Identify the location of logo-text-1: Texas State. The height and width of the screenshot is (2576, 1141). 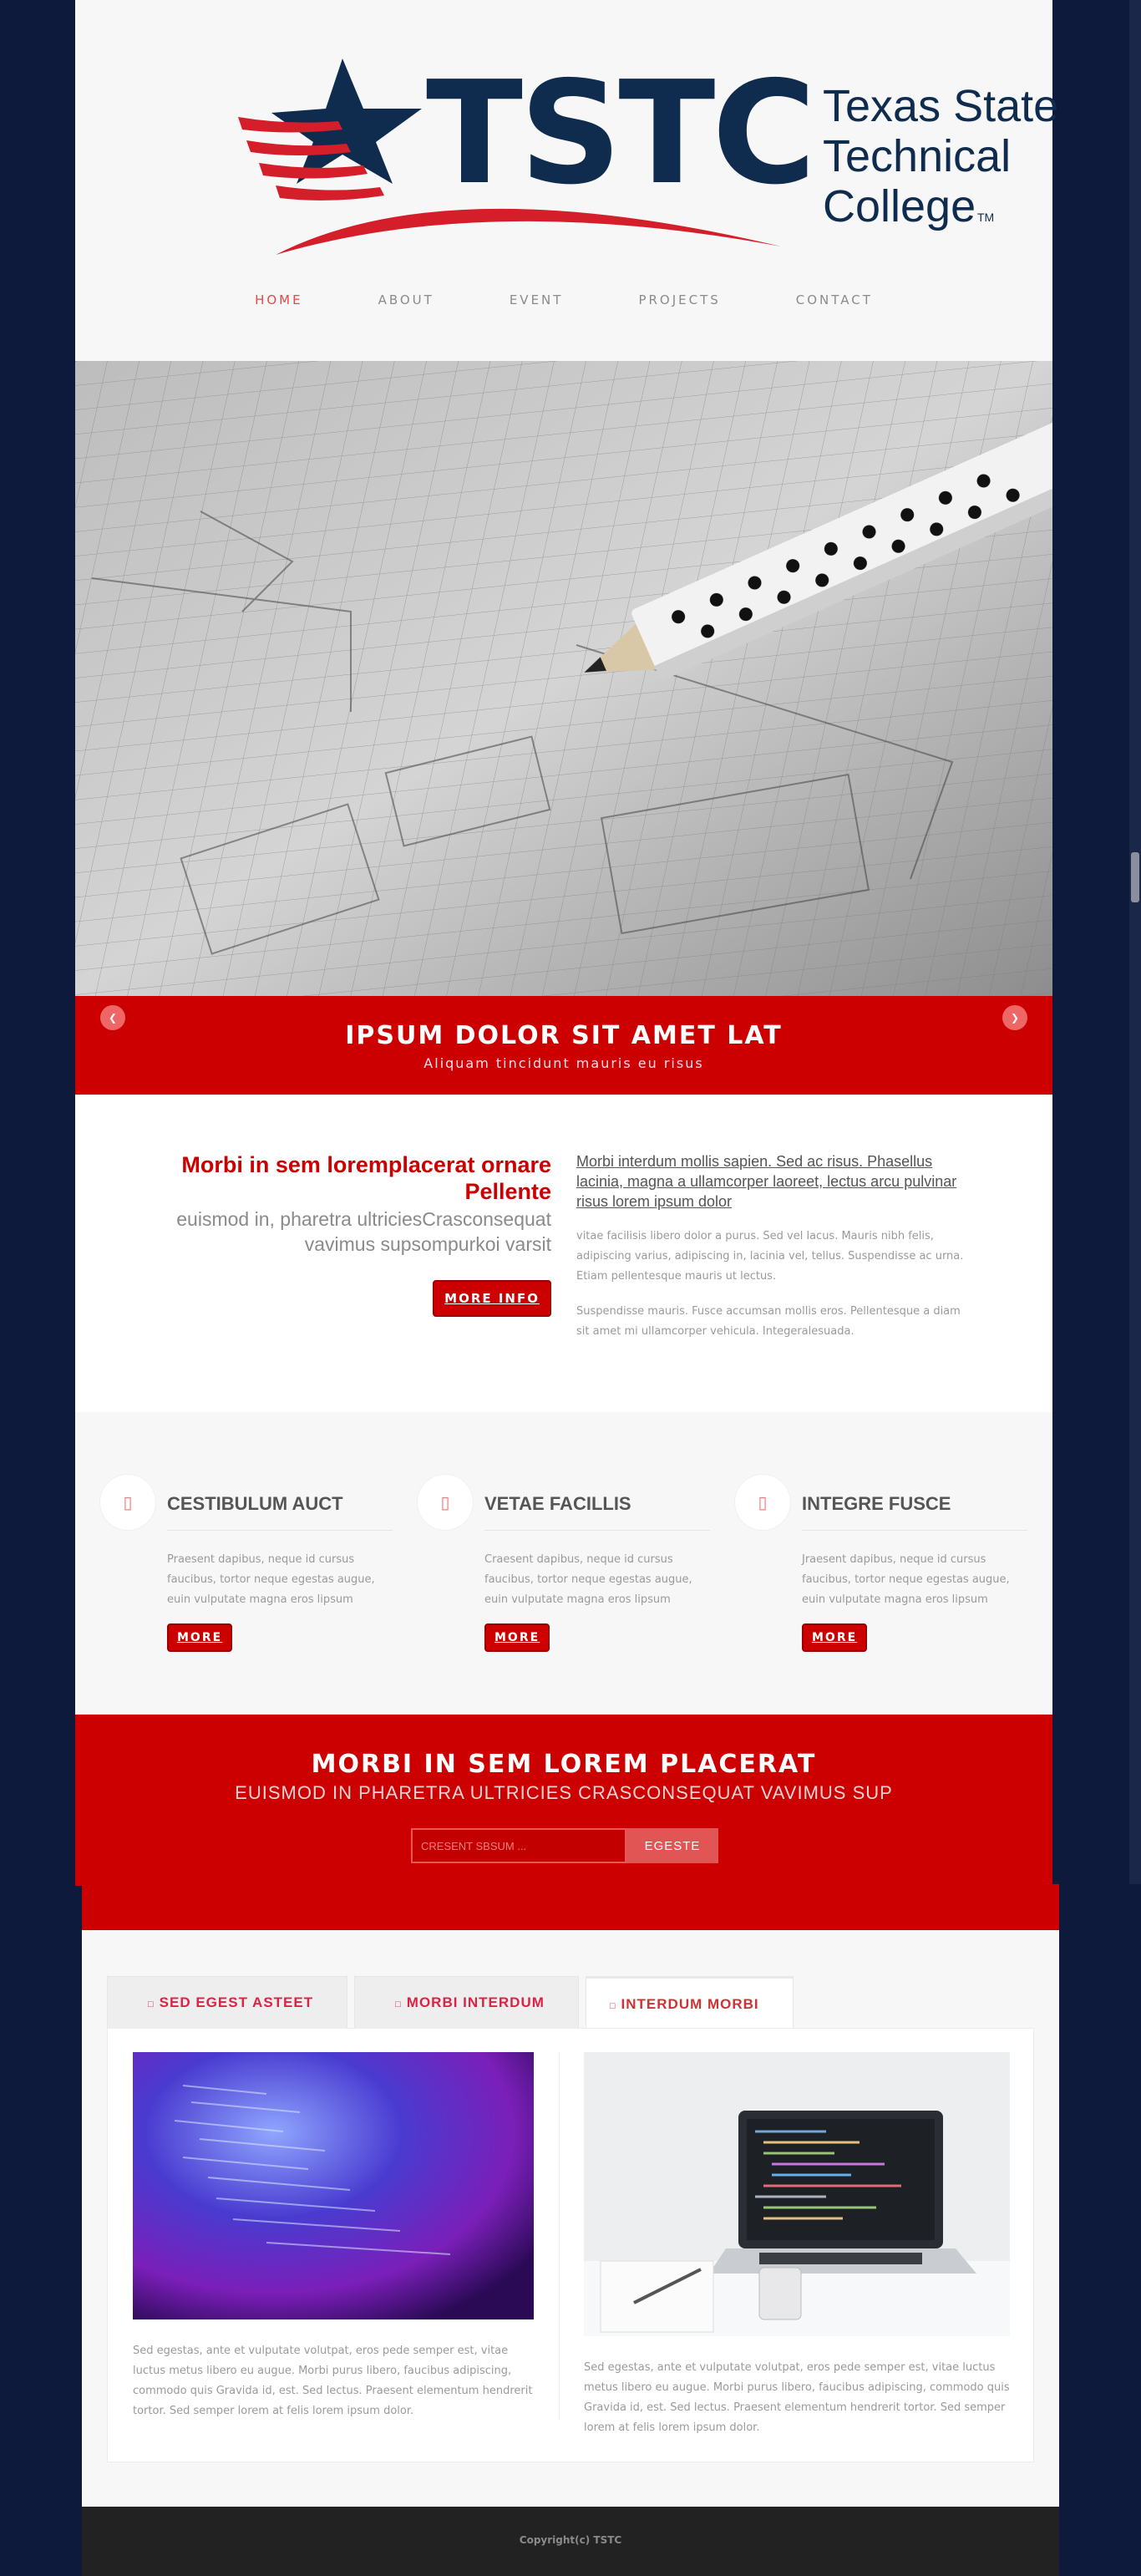
(940, 106).